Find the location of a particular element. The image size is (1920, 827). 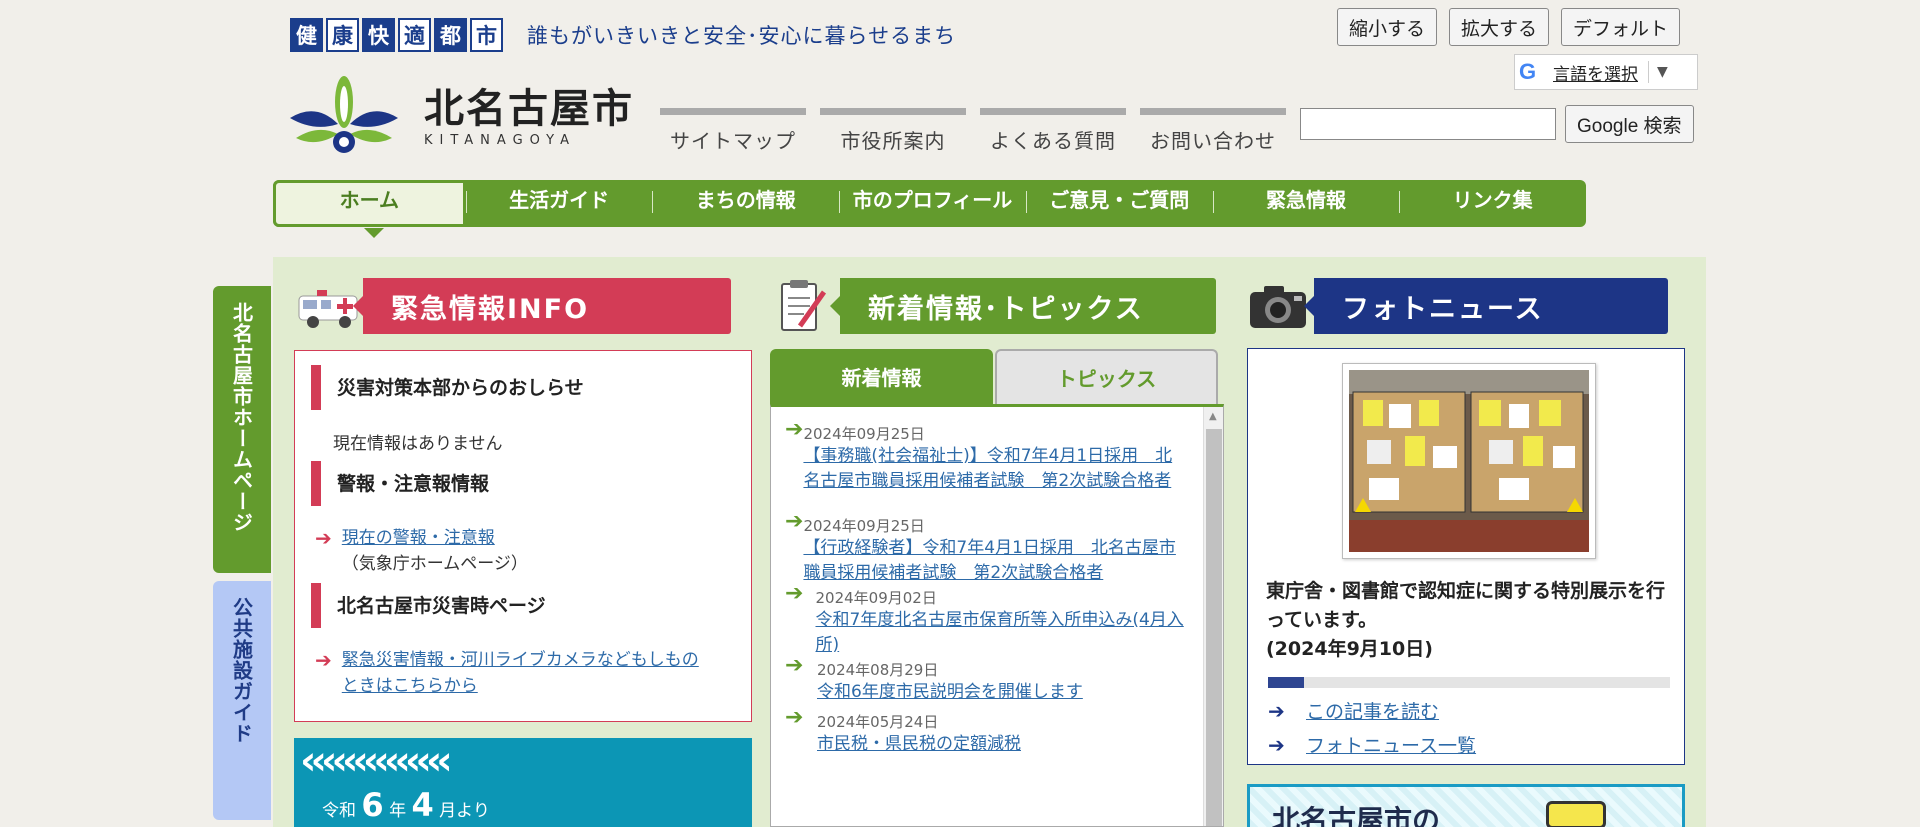

site-search: Google 検索 is located at coordinates (1497, 124).